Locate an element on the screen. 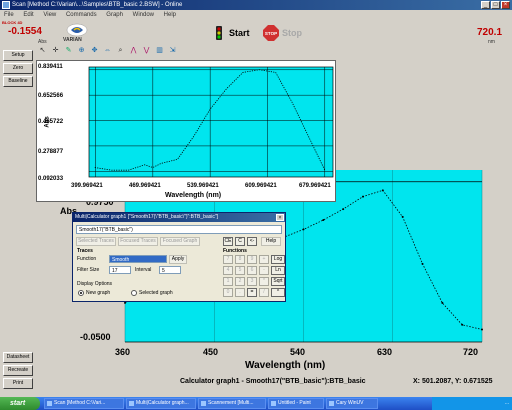 Image resolution: width=512 pixels, height=410 pixels. new-graph-radio is located at coordinates (81, 293).